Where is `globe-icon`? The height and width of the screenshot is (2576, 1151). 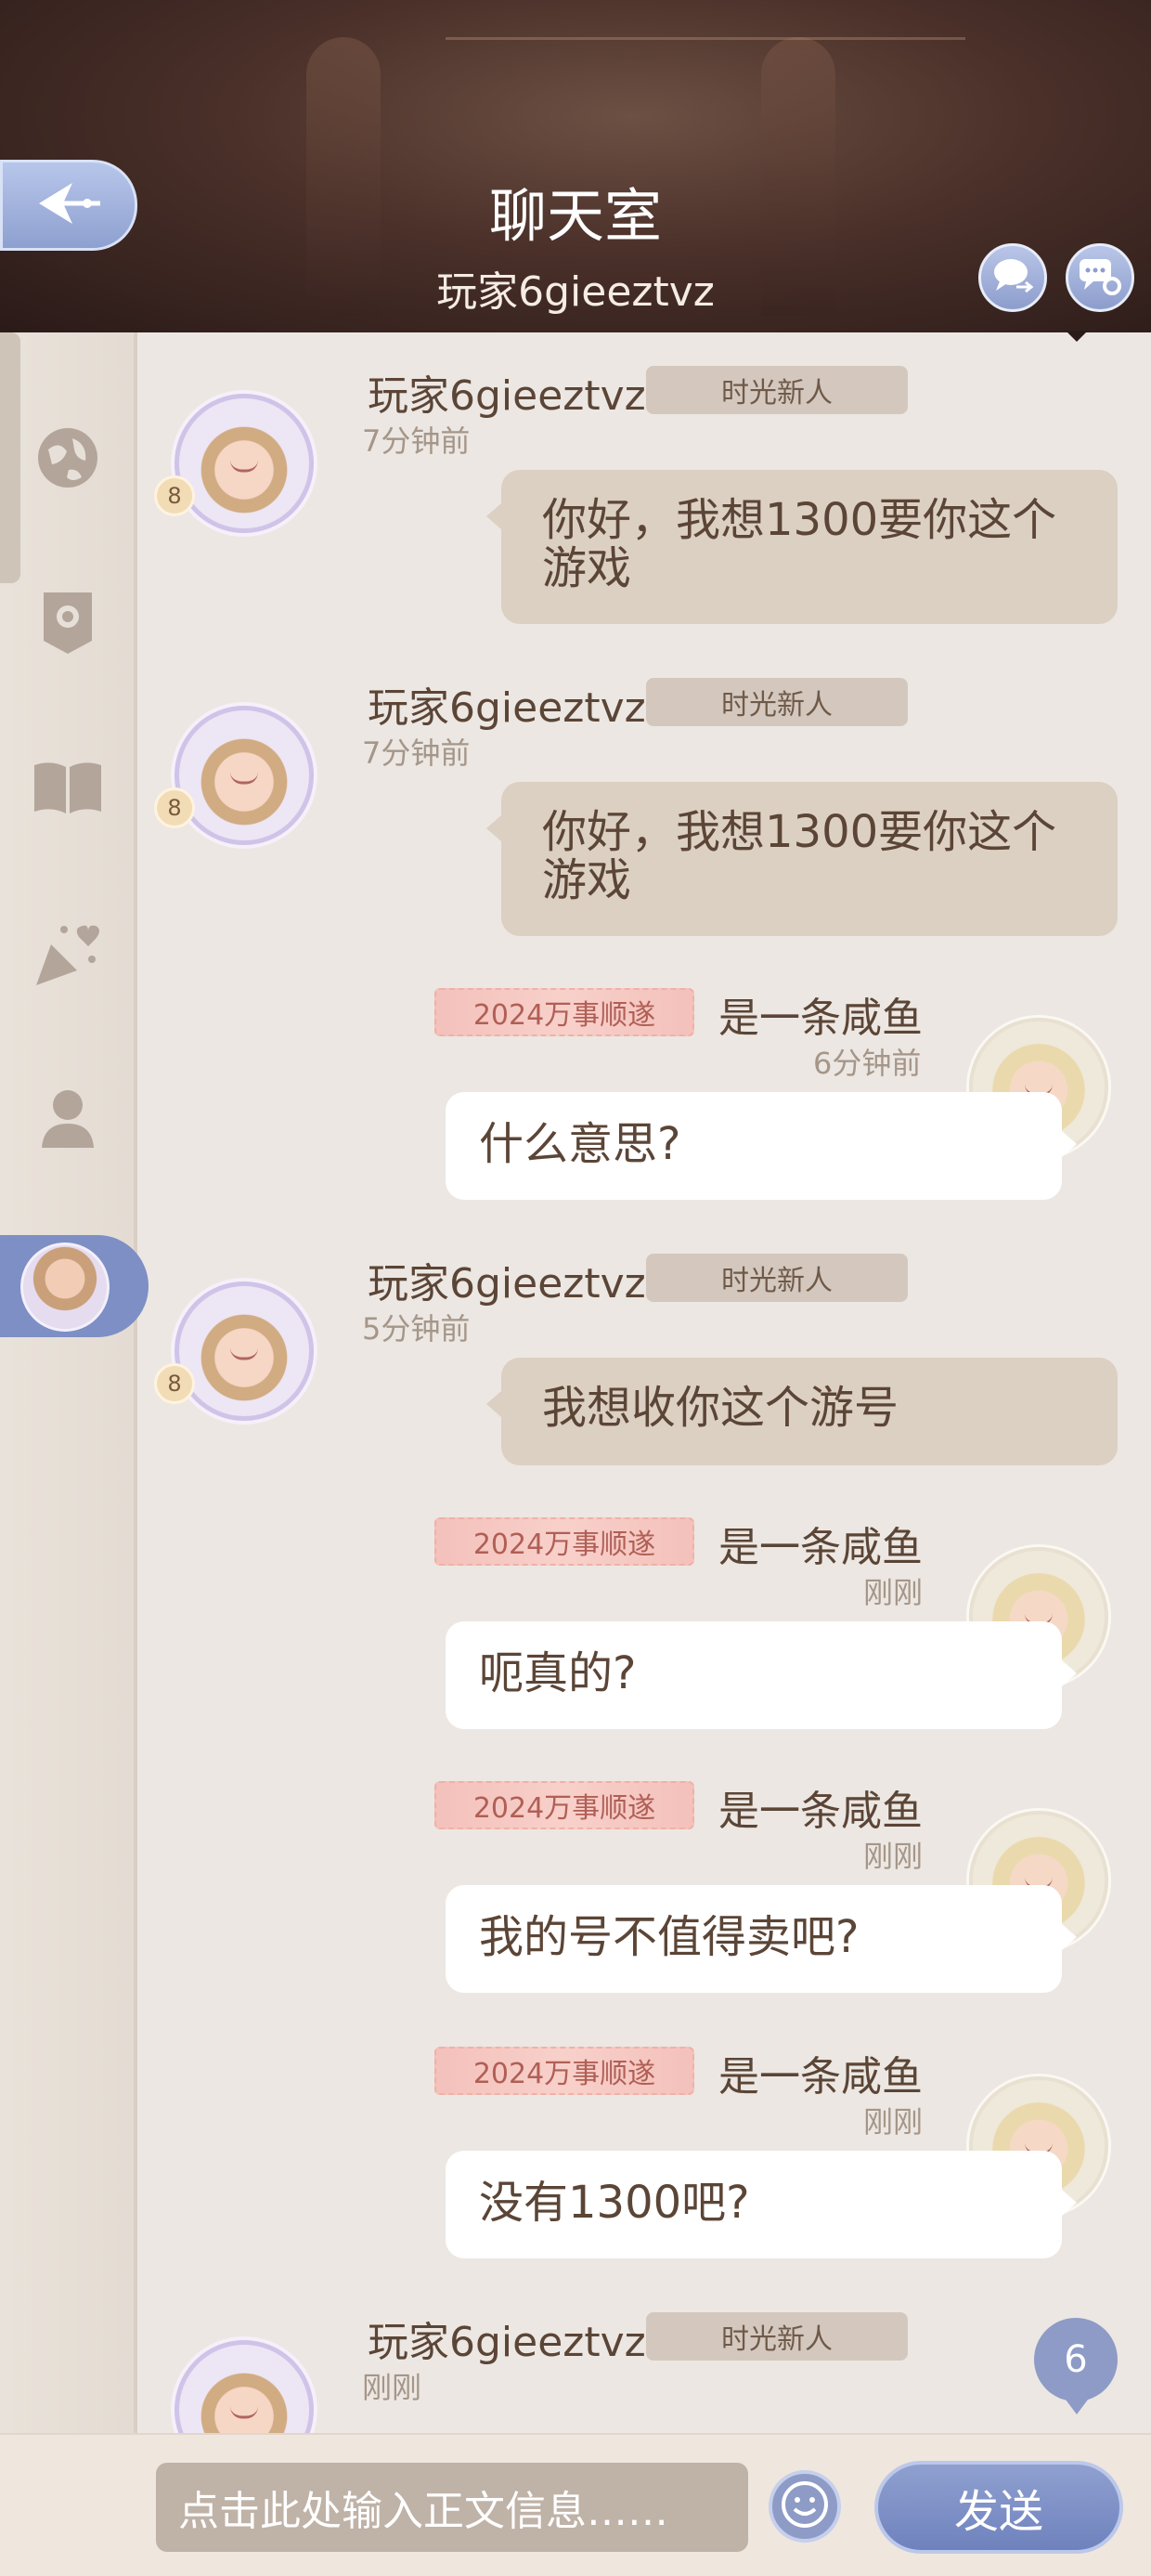 globe-icon is located at coordinates (67, 460).